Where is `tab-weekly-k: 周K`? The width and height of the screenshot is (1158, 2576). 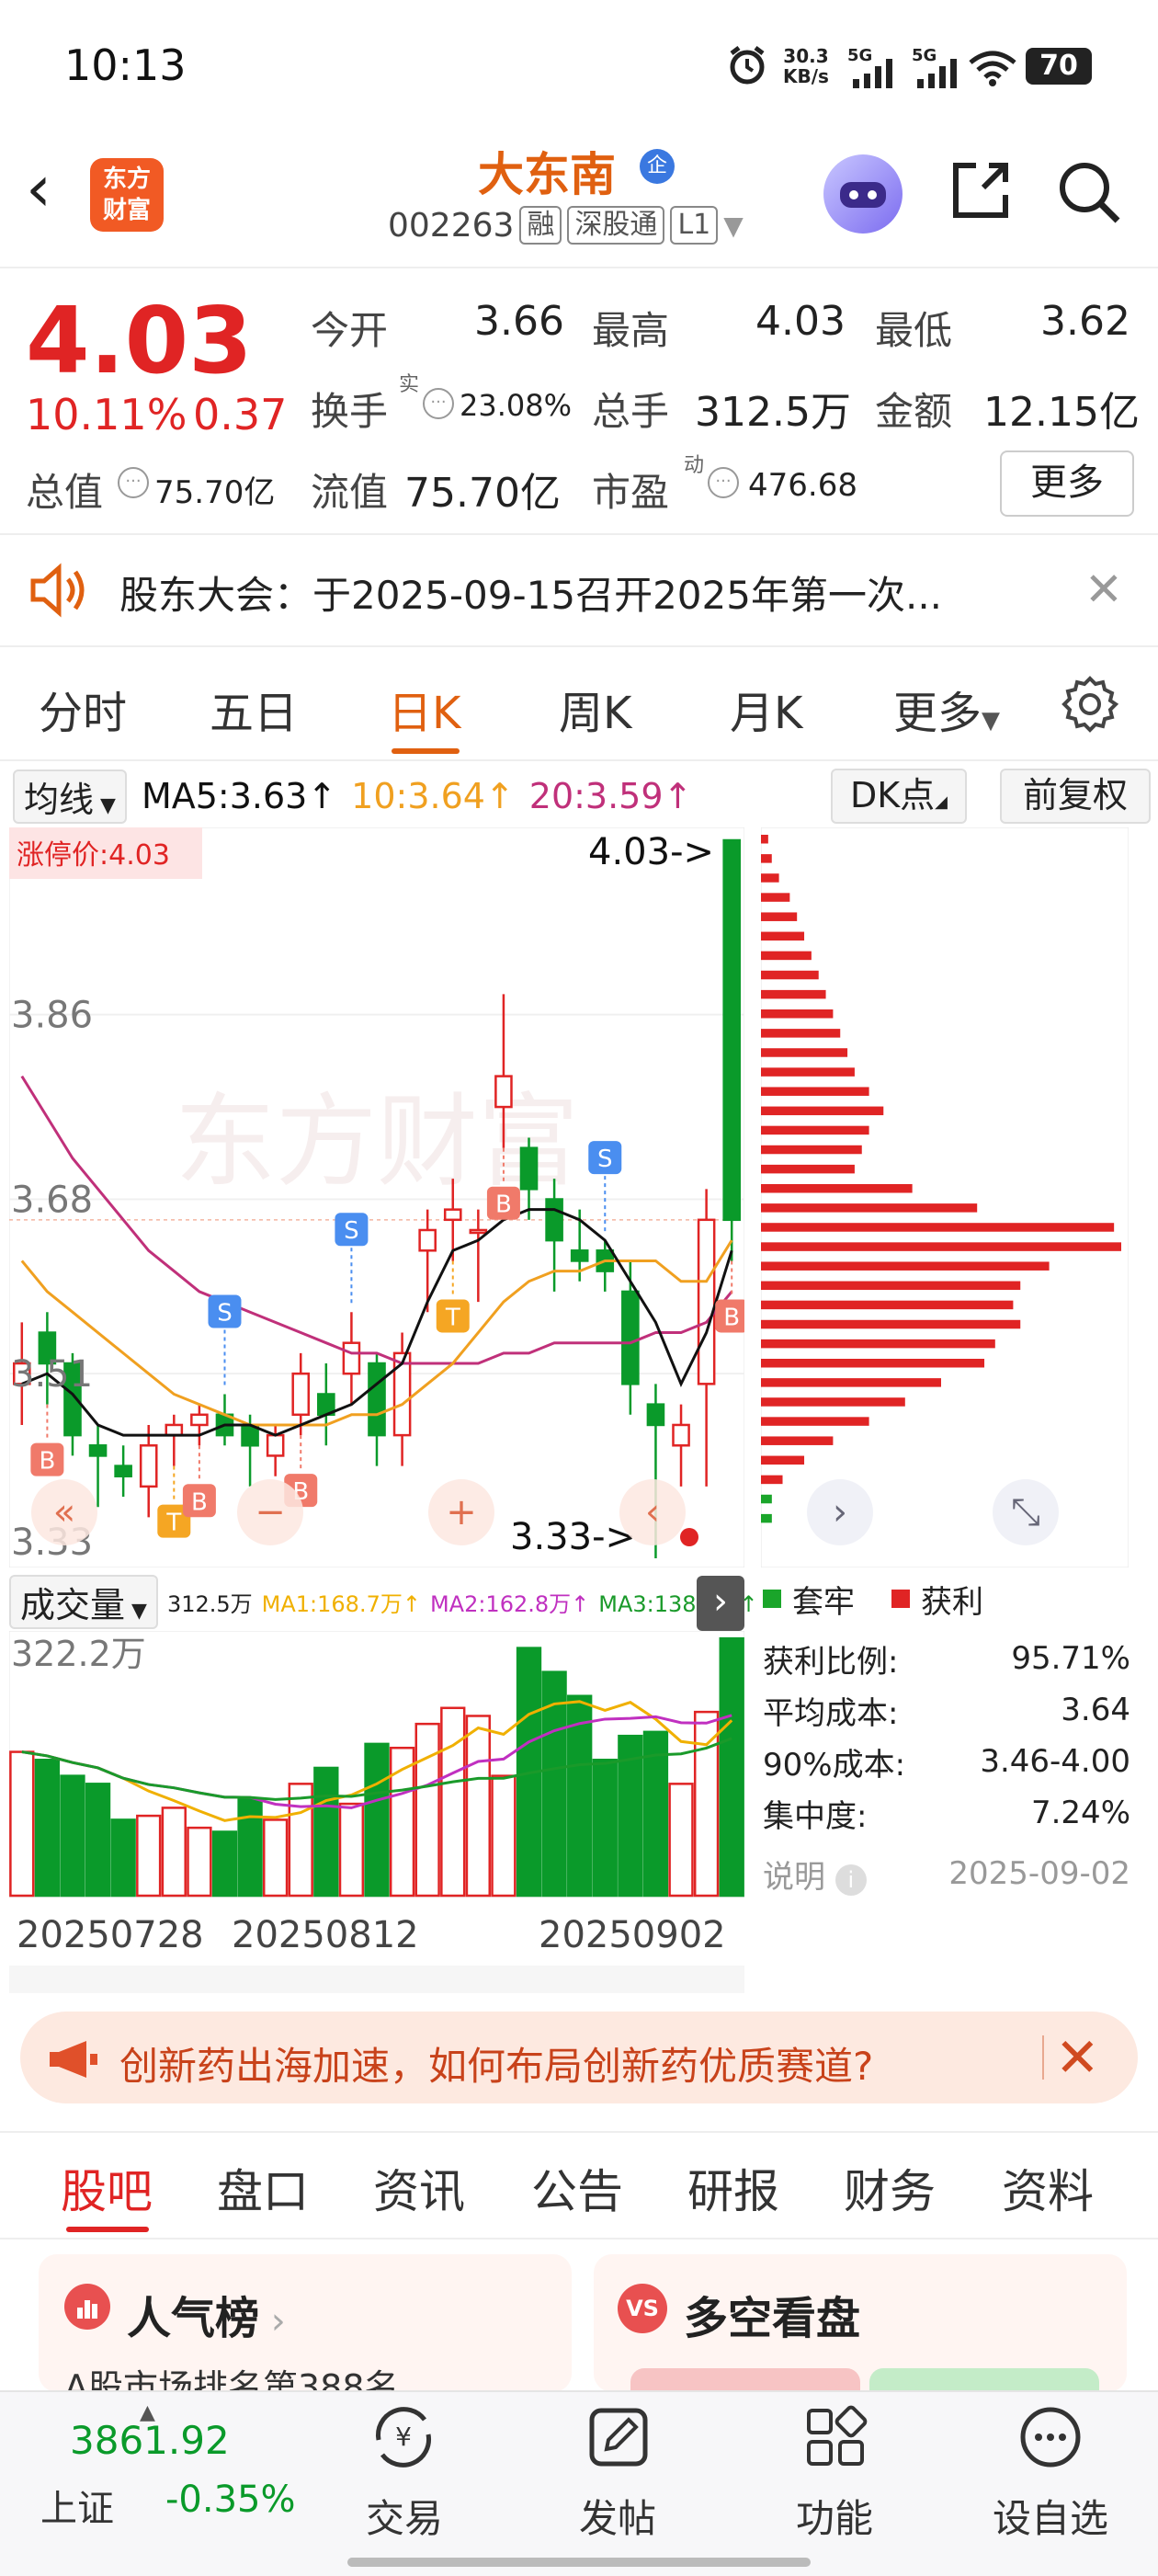 tab-weekly-k: 周K is located at coordinates (595, 709).